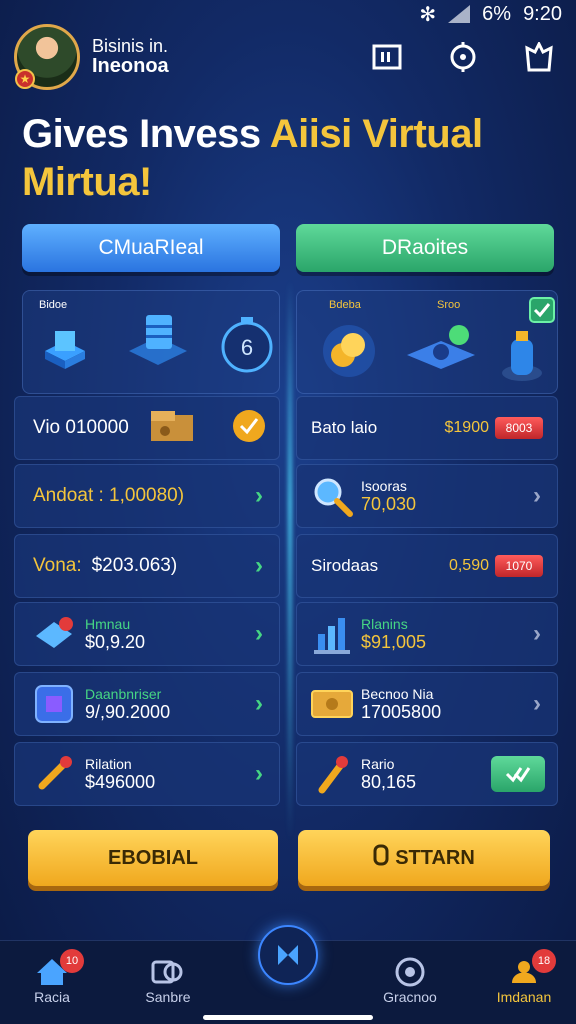 The width and height of the screenshot is (576, 1024). Describe the element at coordinates (384, 485) in the screenshot. I see `right-row-2-name: Isooras` at that location.